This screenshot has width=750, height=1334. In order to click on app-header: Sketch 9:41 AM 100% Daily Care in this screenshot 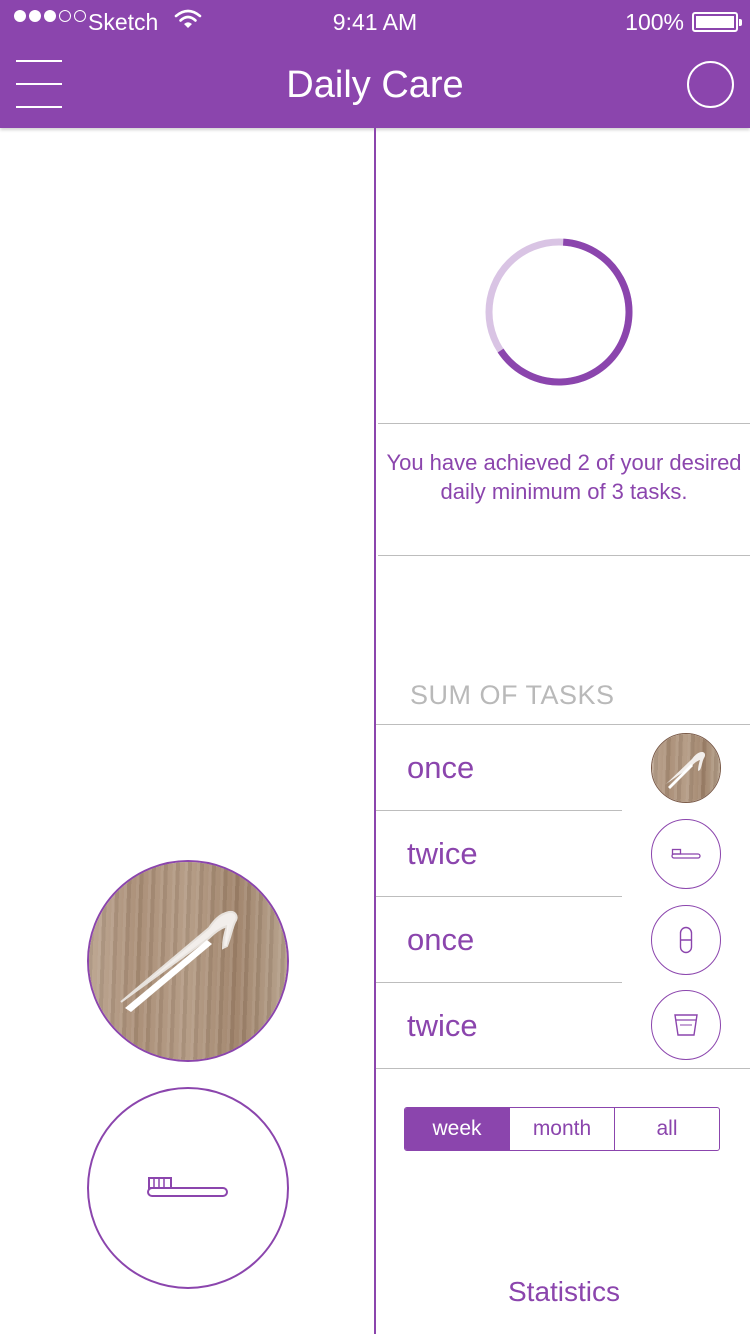, I will do `click(375, 64)`.